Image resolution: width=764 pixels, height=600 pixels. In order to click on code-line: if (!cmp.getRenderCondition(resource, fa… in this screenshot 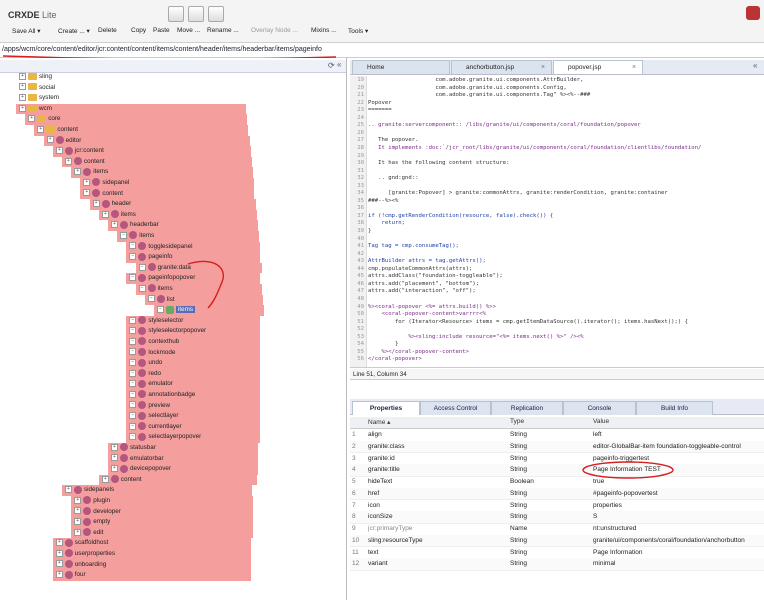, I will do `click(460, 216)`.